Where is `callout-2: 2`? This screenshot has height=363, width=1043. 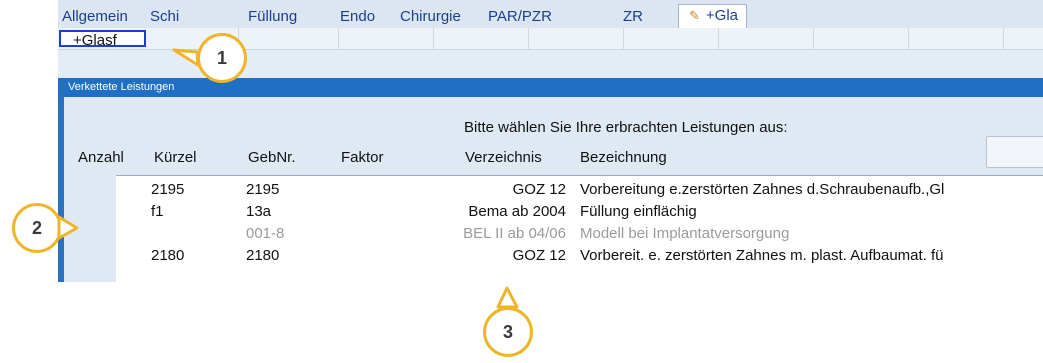
callout-2: 2 is located at coordinates (37, 228).